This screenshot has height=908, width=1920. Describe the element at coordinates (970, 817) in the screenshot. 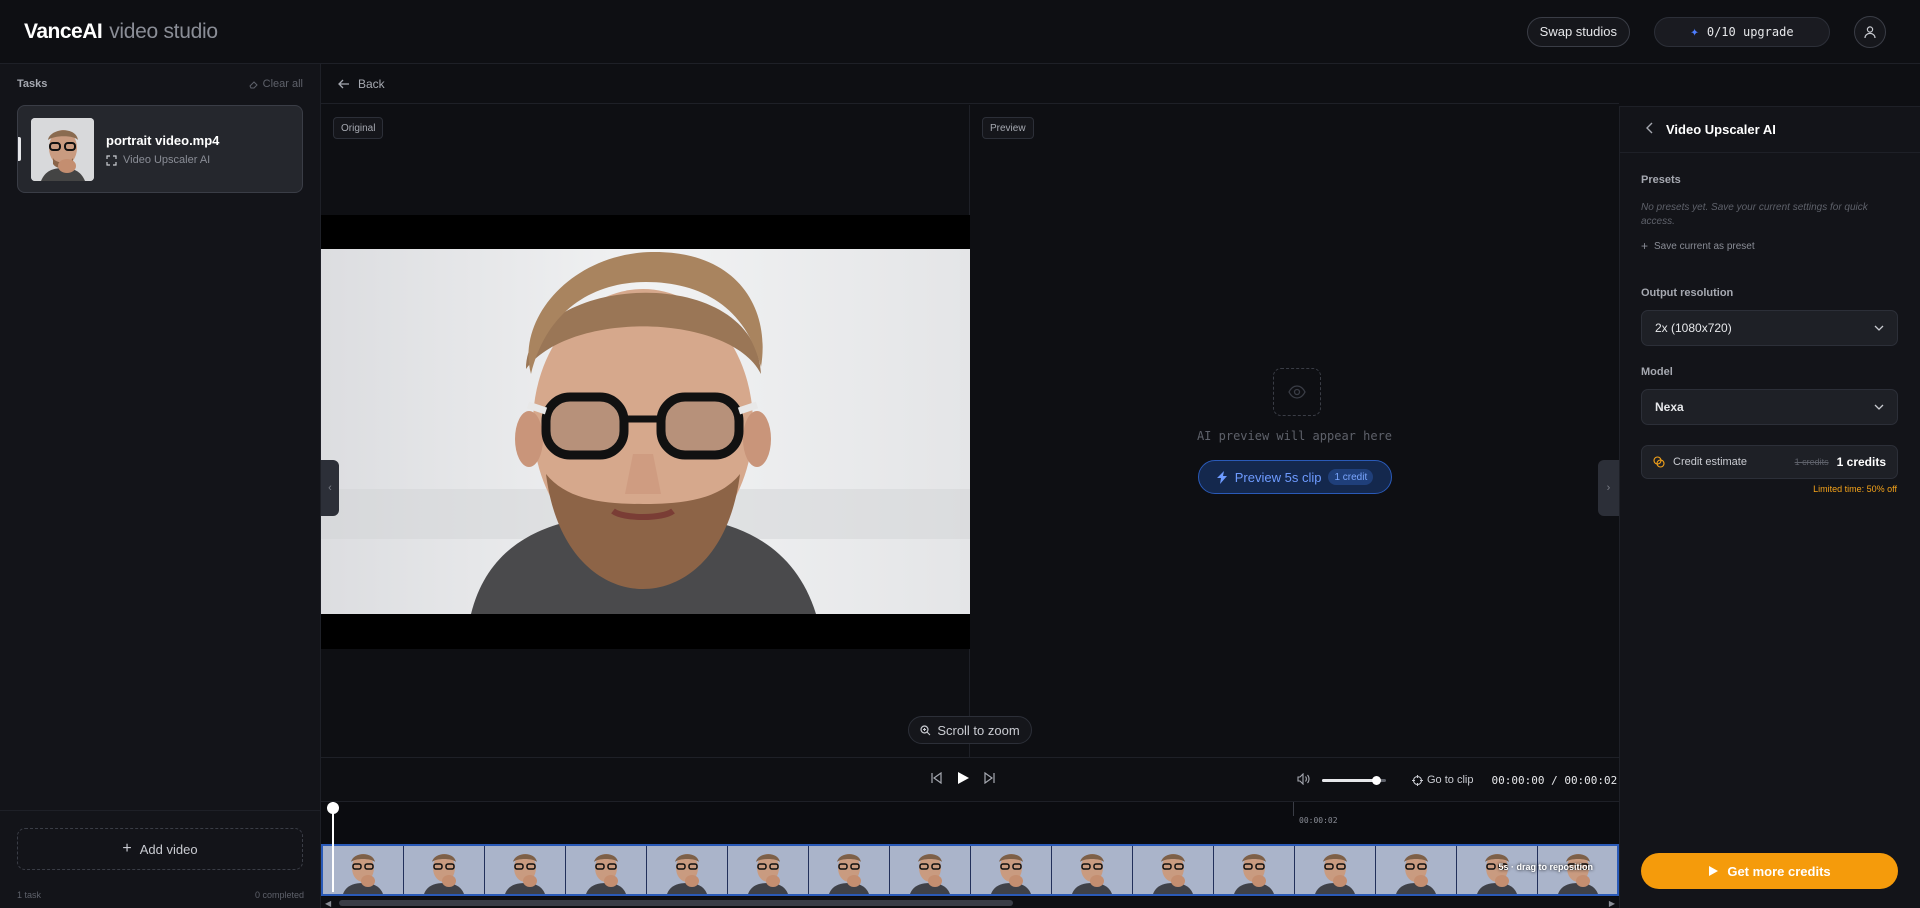

I see `timeline-ruler: 00:00:02` at that location.